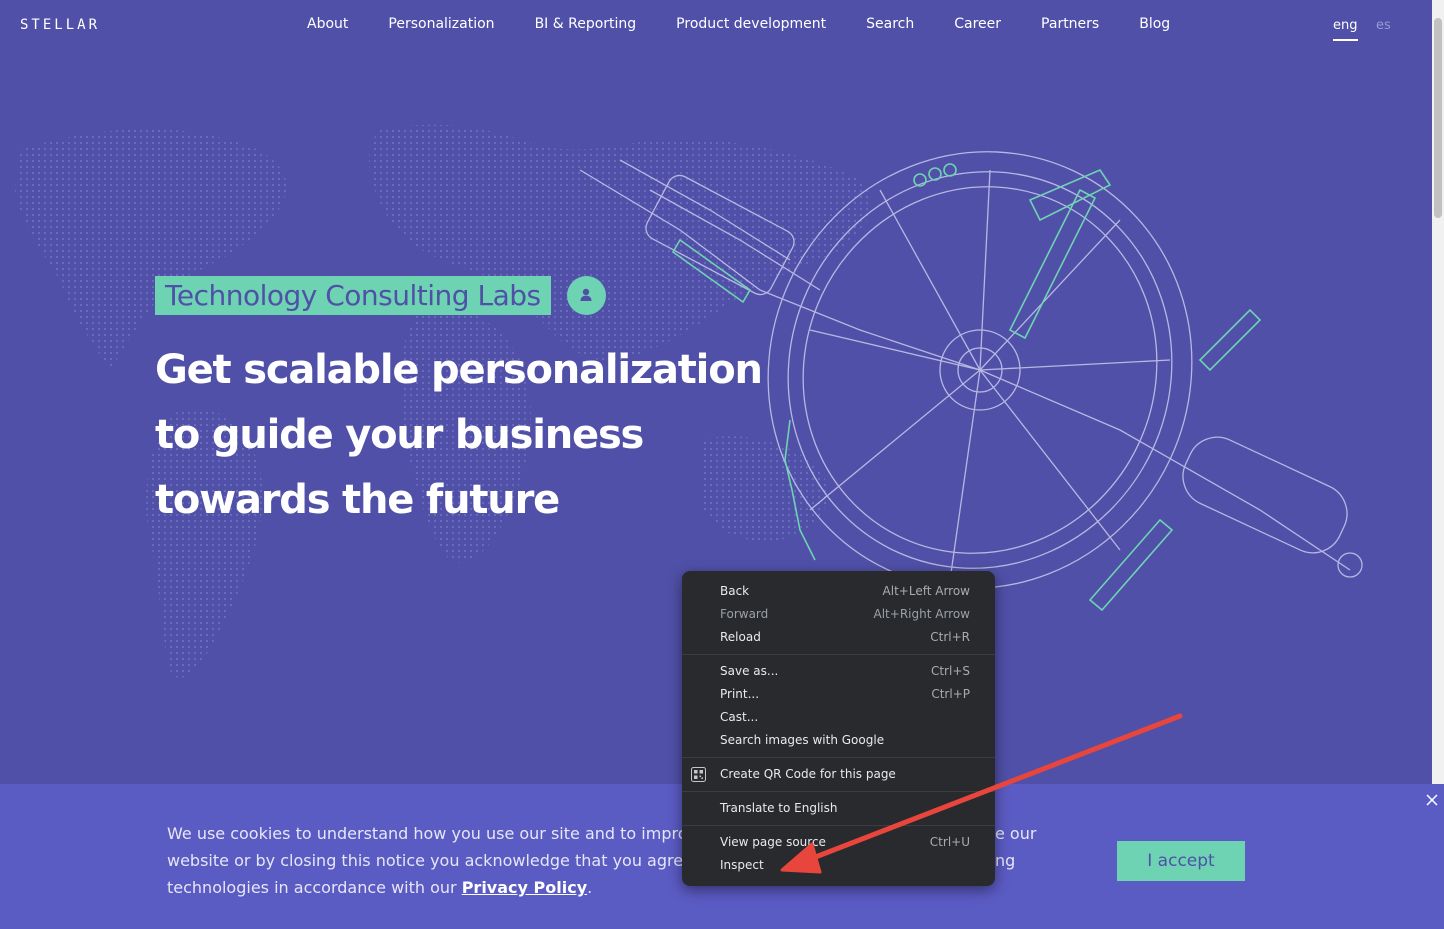 Image resolution: width=1444 pixels, height=929 pixels. I want to click on menu-item-label: View page source, so click(773, 842).